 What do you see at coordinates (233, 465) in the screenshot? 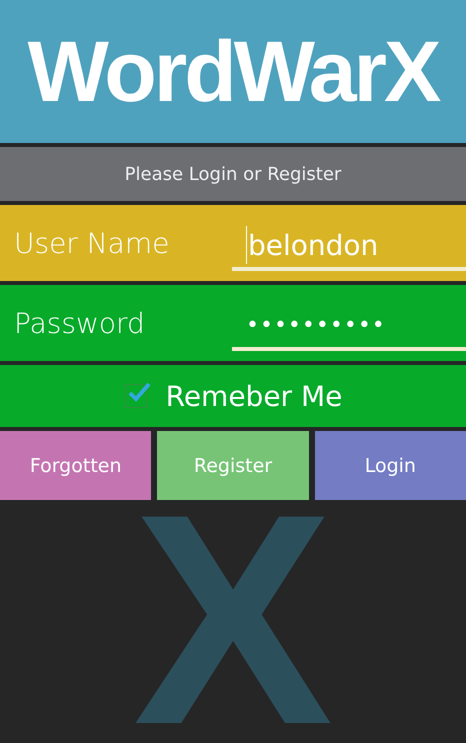
I see `action-button: Register` at bounding box center [233, 465].